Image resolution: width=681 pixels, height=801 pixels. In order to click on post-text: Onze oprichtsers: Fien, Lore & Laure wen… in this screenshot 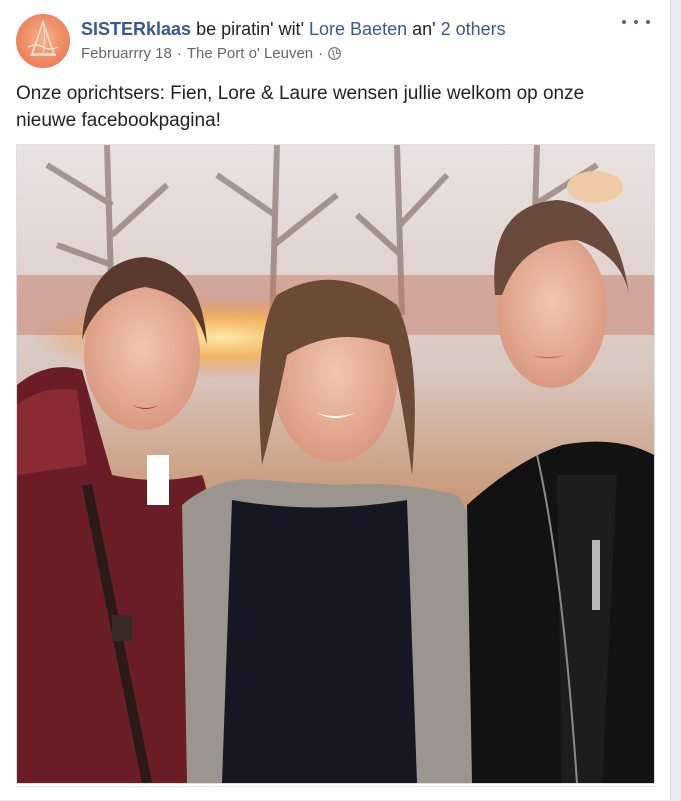, I will do `click(300, 107)`.